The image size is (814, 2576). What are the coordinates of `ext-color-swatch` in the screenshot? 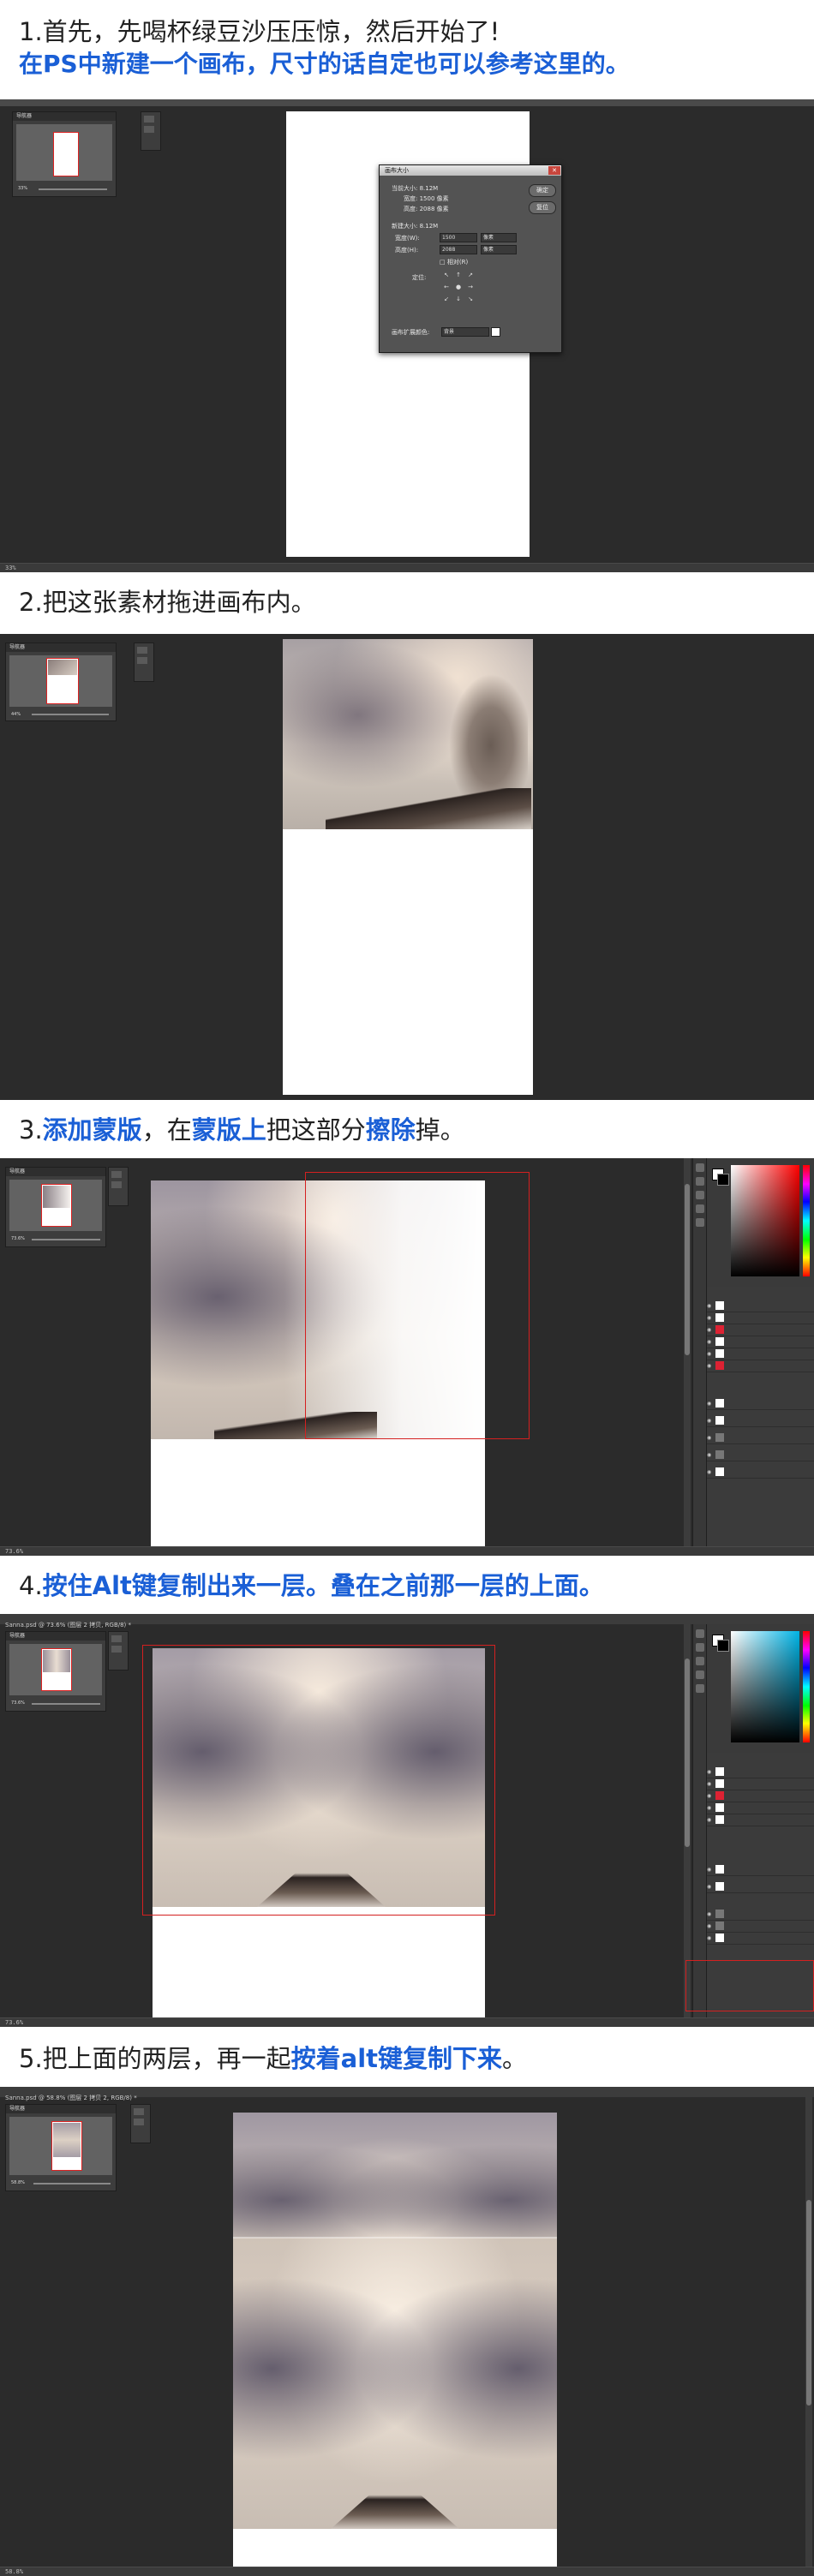 It's located at (495, 332).